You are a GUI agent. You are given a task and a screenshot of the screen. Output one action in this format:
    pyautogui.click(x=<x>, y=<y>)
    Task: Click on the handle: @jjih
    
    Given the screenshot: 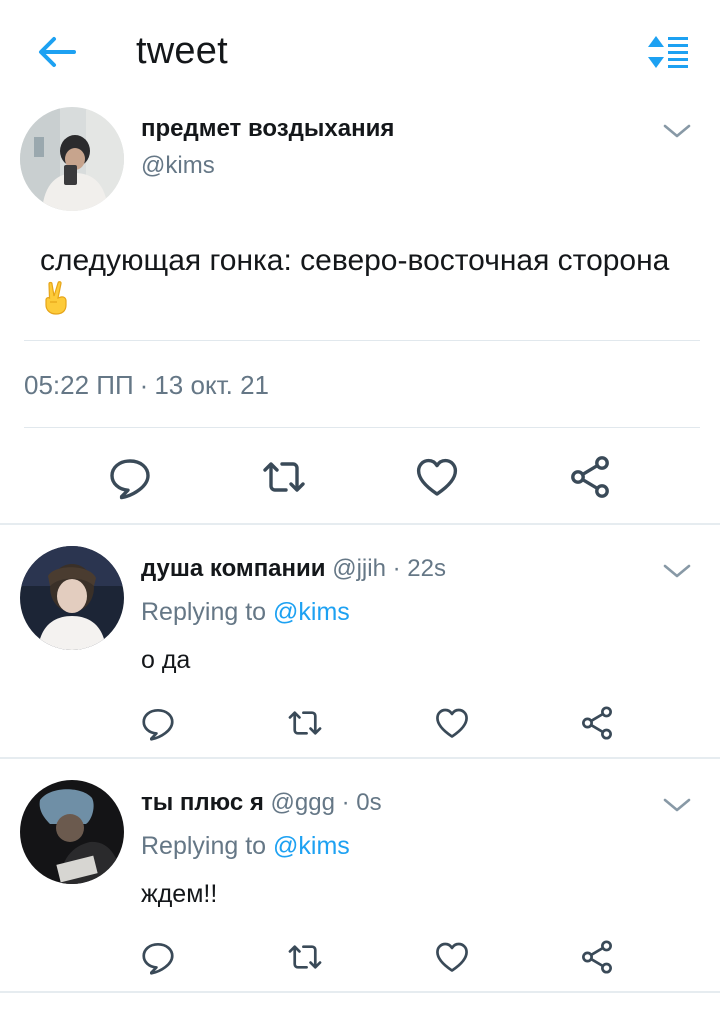 What is the action you would take?
    pyautogui.click(x=359, y=568)
    